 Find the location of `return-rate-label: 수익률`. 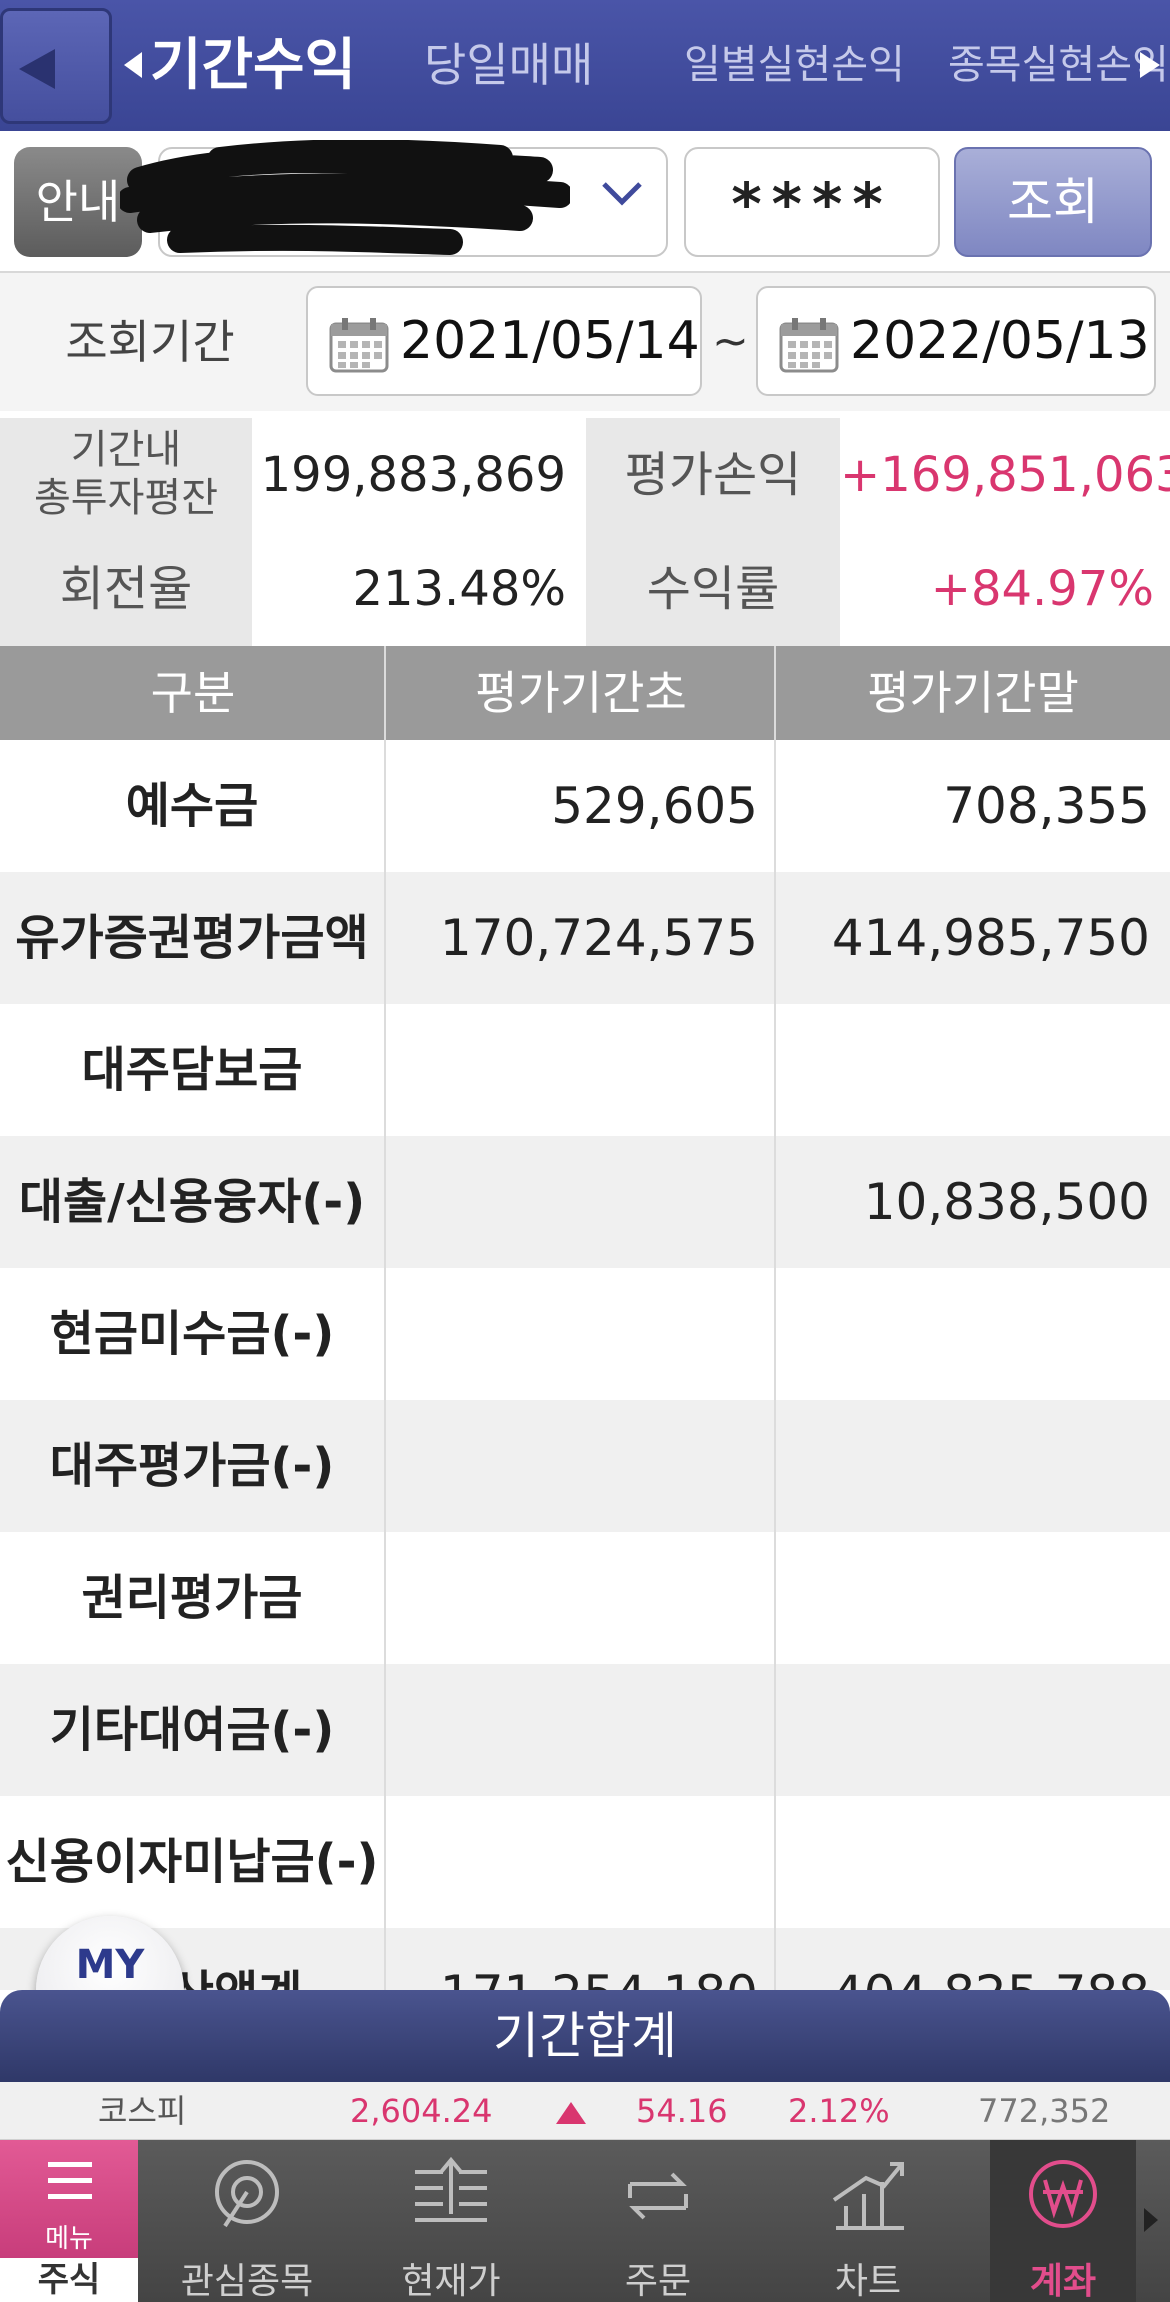

return-rate-label: 수익률 is located at coordinates (713, 589).